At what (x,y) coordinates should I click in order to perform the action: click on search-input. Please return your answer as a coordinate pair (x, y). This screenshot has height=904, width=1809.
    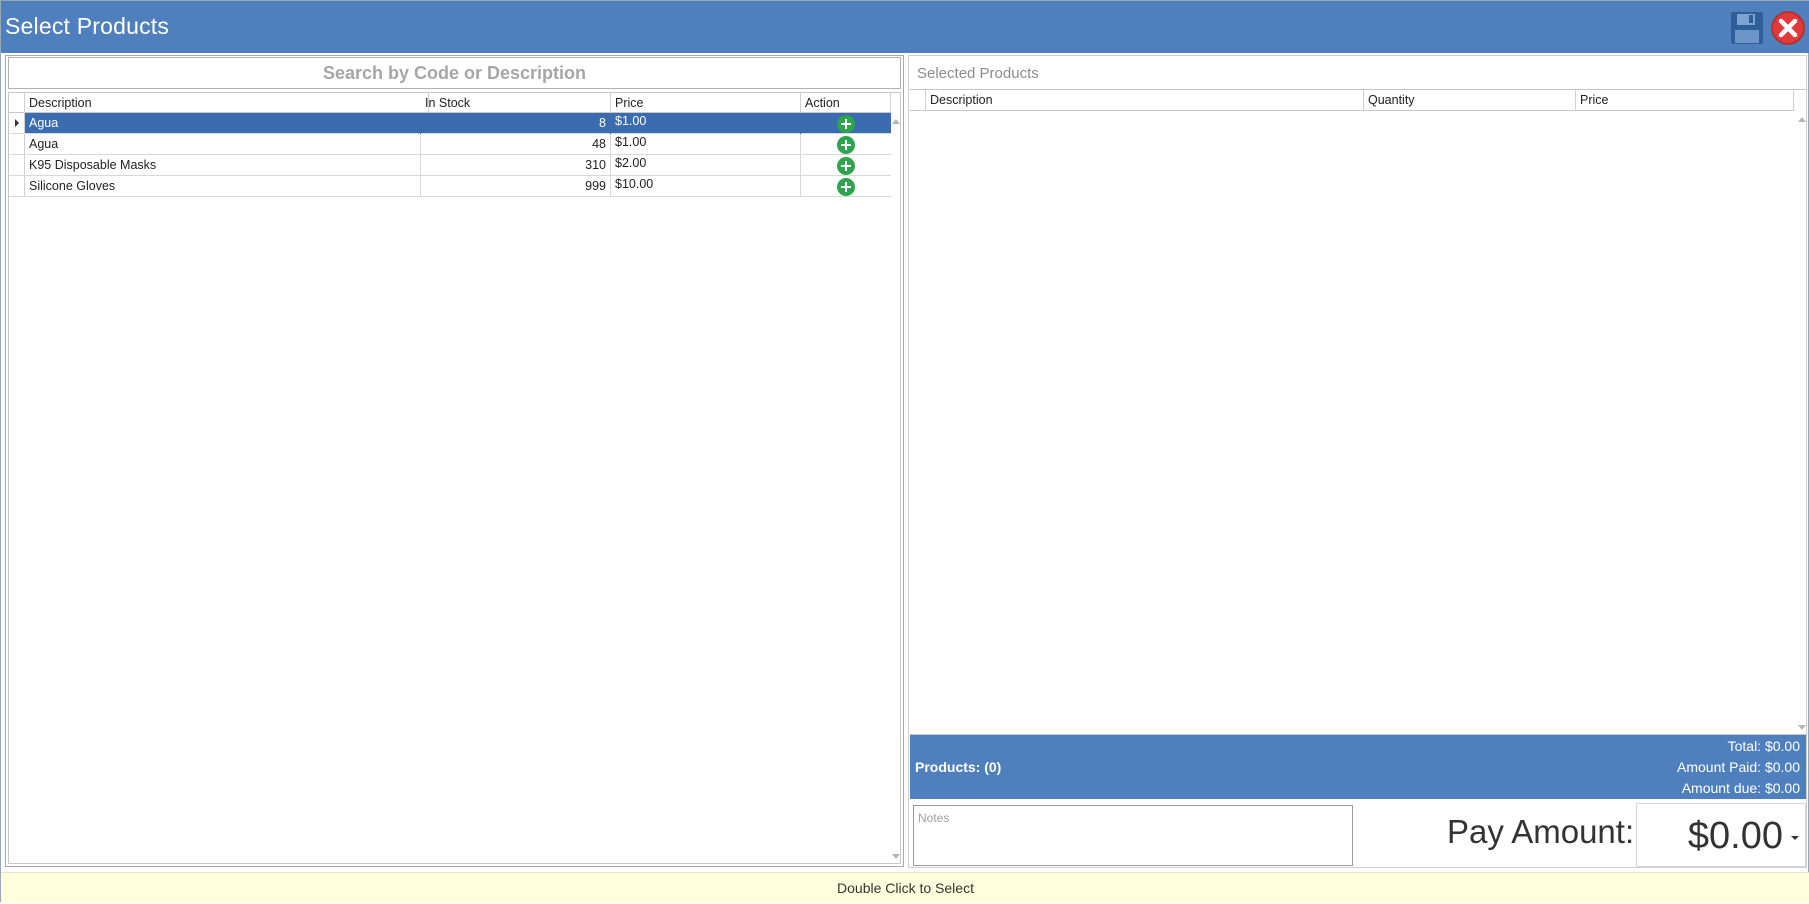
    Looking at the image, I should click on (454, 73).